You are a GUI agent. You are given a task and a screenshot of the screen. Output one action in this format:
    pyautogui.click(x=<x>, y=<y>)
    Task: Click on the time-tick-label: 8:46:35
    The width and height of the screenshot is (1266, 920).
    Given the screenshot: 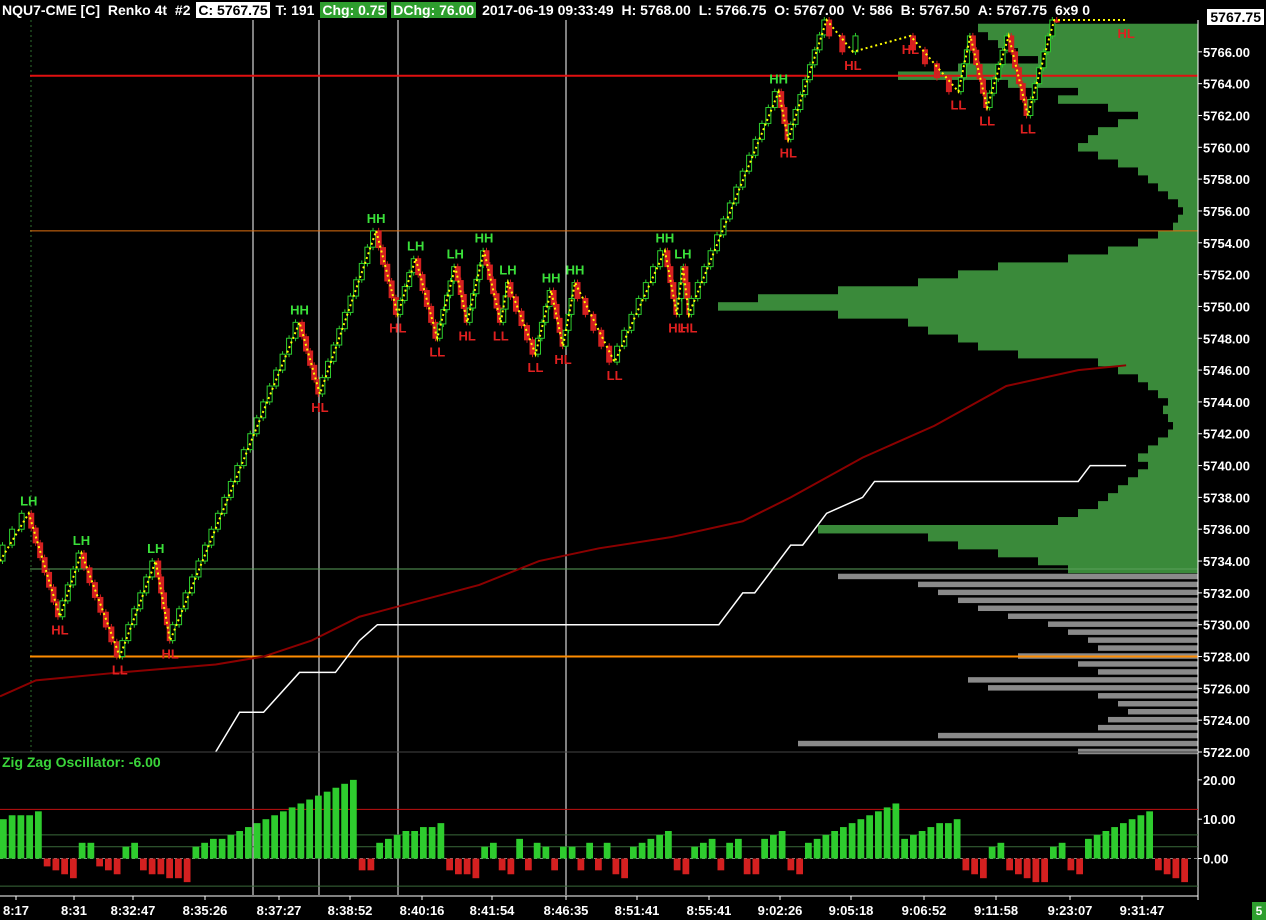 What is the action you would take?
    pyautogui.click(x=566, y=910)
    